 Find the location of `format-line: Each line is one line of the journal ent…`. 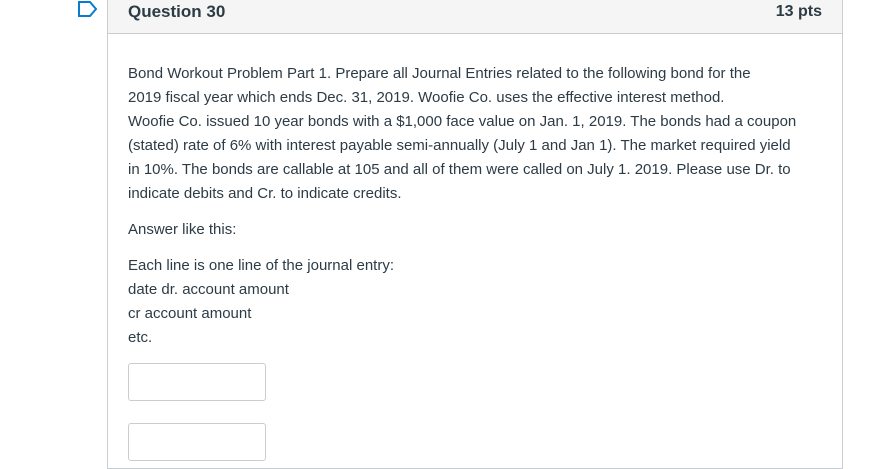

format-line: Each line is one line of the journal ent… is located at coordinates (261, 265).